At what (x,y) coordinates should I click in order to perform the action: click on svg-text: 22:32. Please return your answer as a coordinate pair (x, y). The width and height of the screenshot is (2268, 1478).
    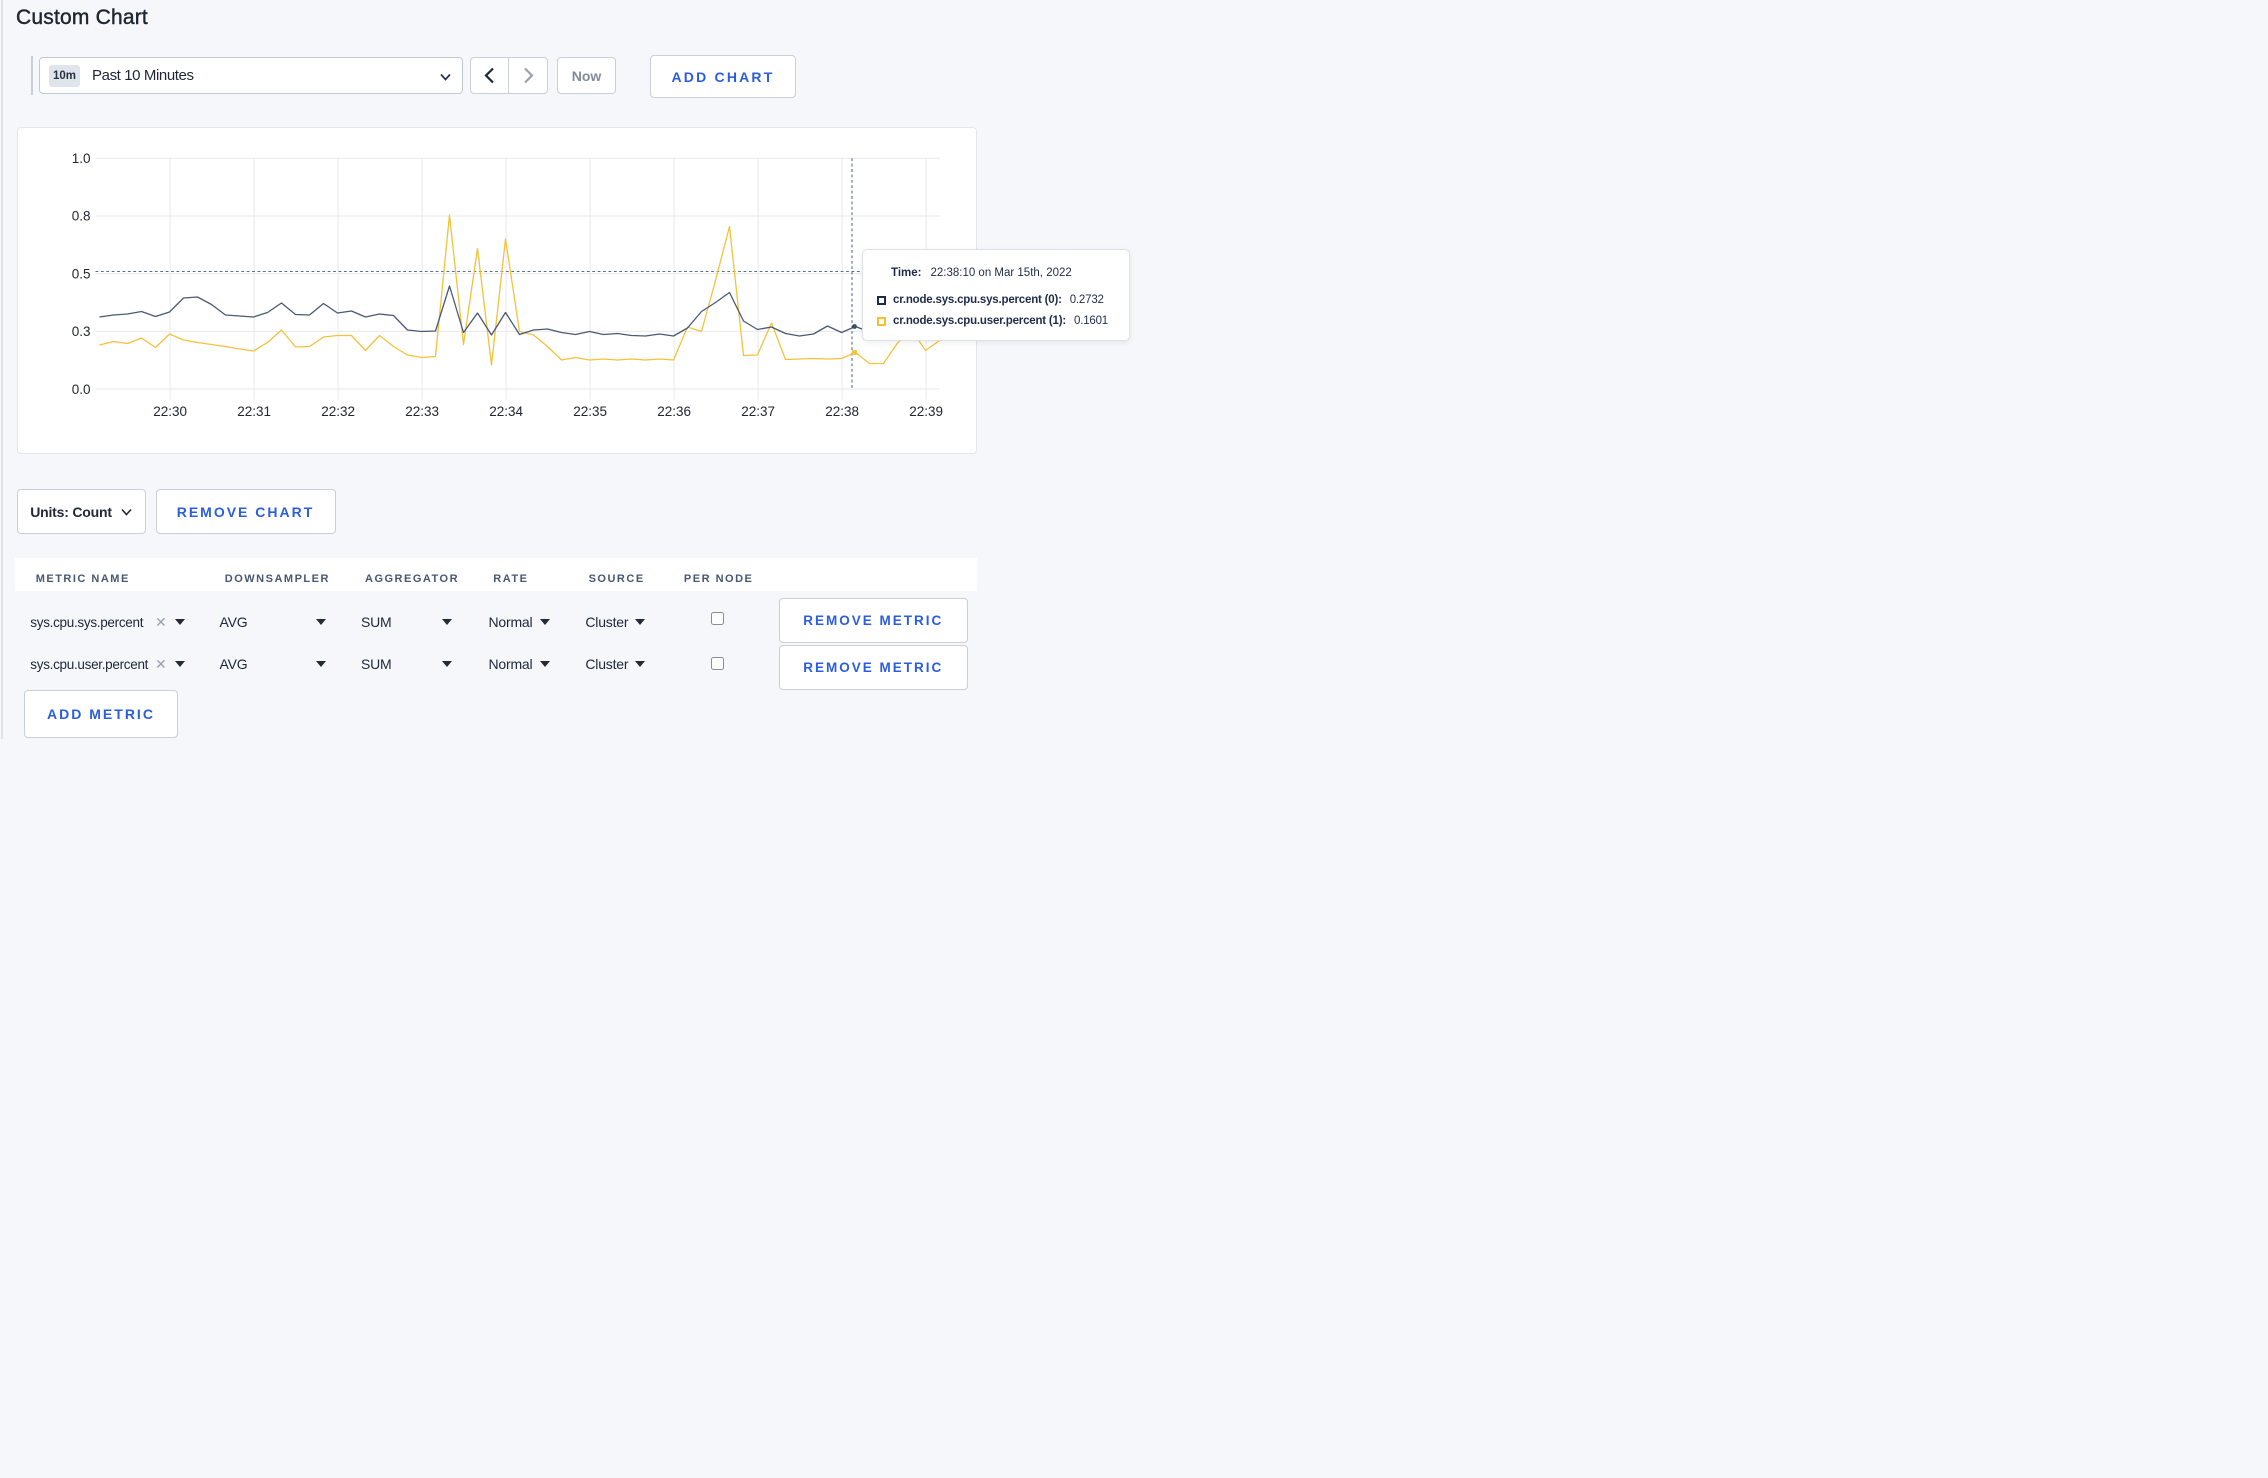
    Looking at the image, I should click on (338, 411).